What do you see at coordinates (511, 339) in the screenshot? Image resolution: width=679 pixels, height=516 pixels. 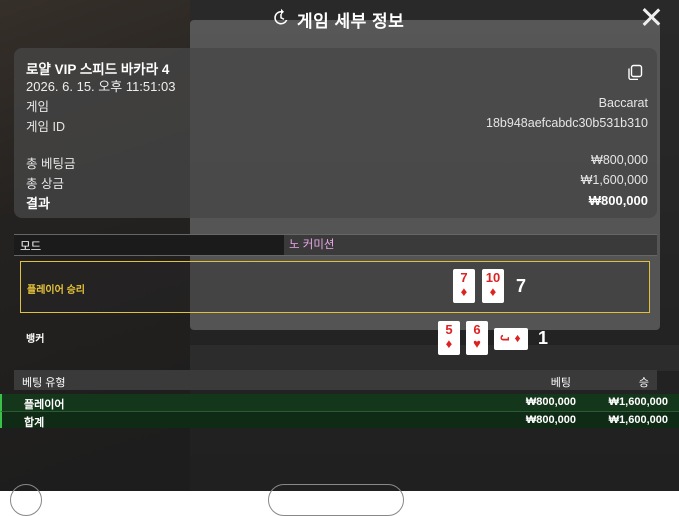 I see `banker-card-3: J ♦` at bounding box center [511, 339].